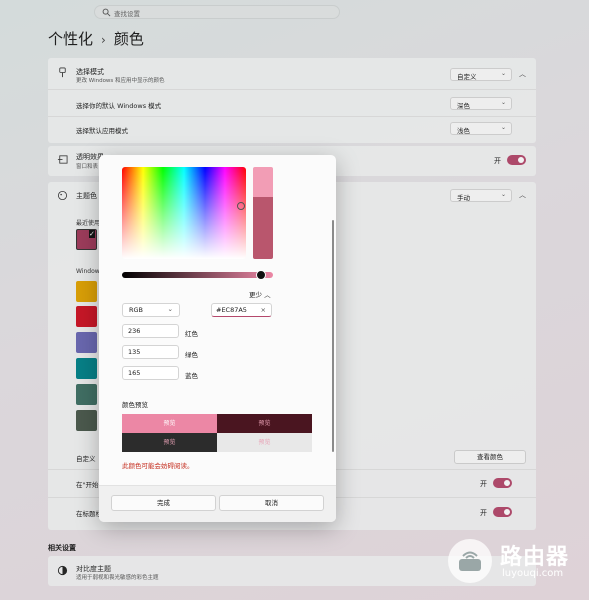 This screenshot has width=589, height=600. I want to click on watermark-brand: 路由器, so click(535, 557).